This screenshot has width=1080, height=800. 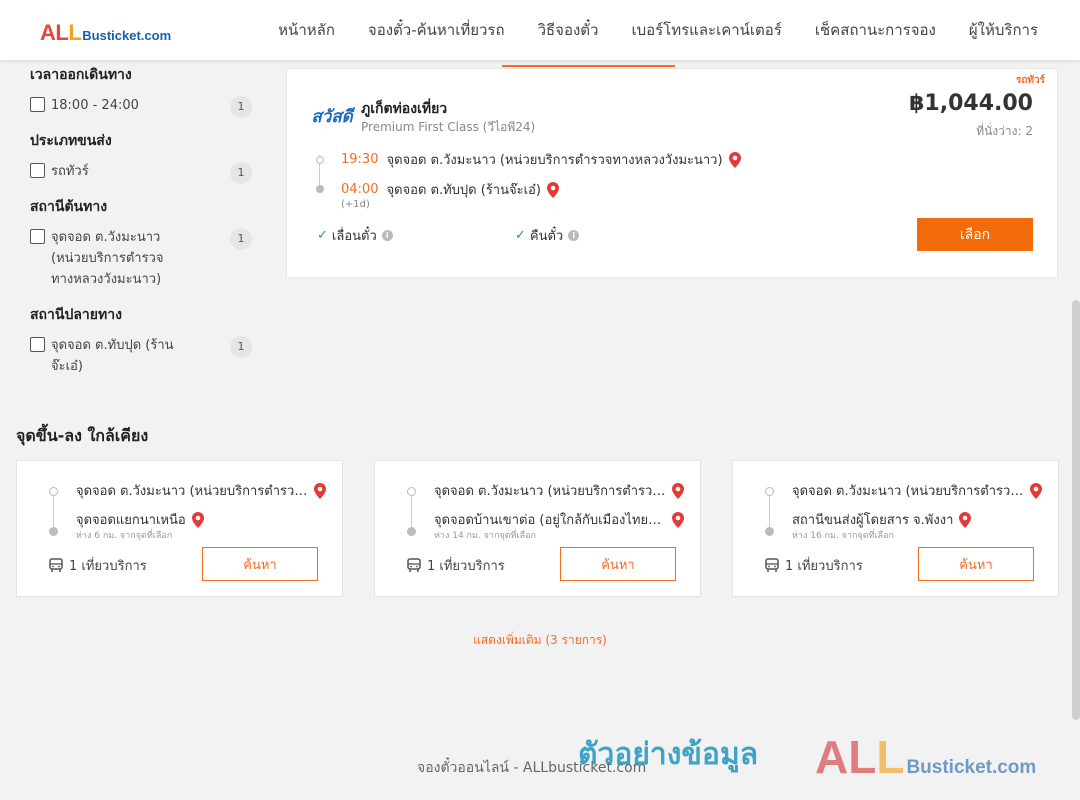 What do you see at coordinates (146, 106) in the screenshot?
I see `filter-option: 18:00 - 24:00 1` at bounding box center [146, 106].